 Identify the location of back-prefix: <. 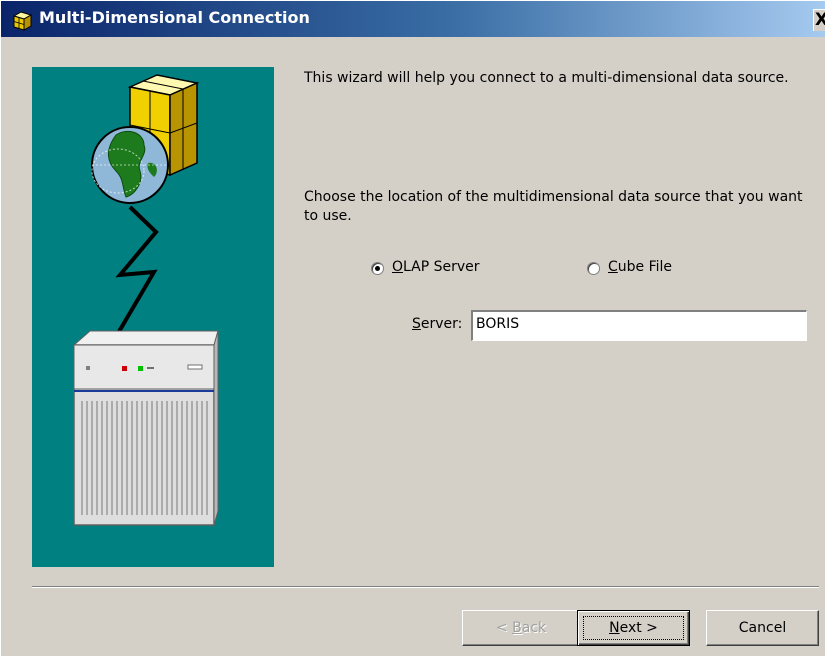
(504, 628).